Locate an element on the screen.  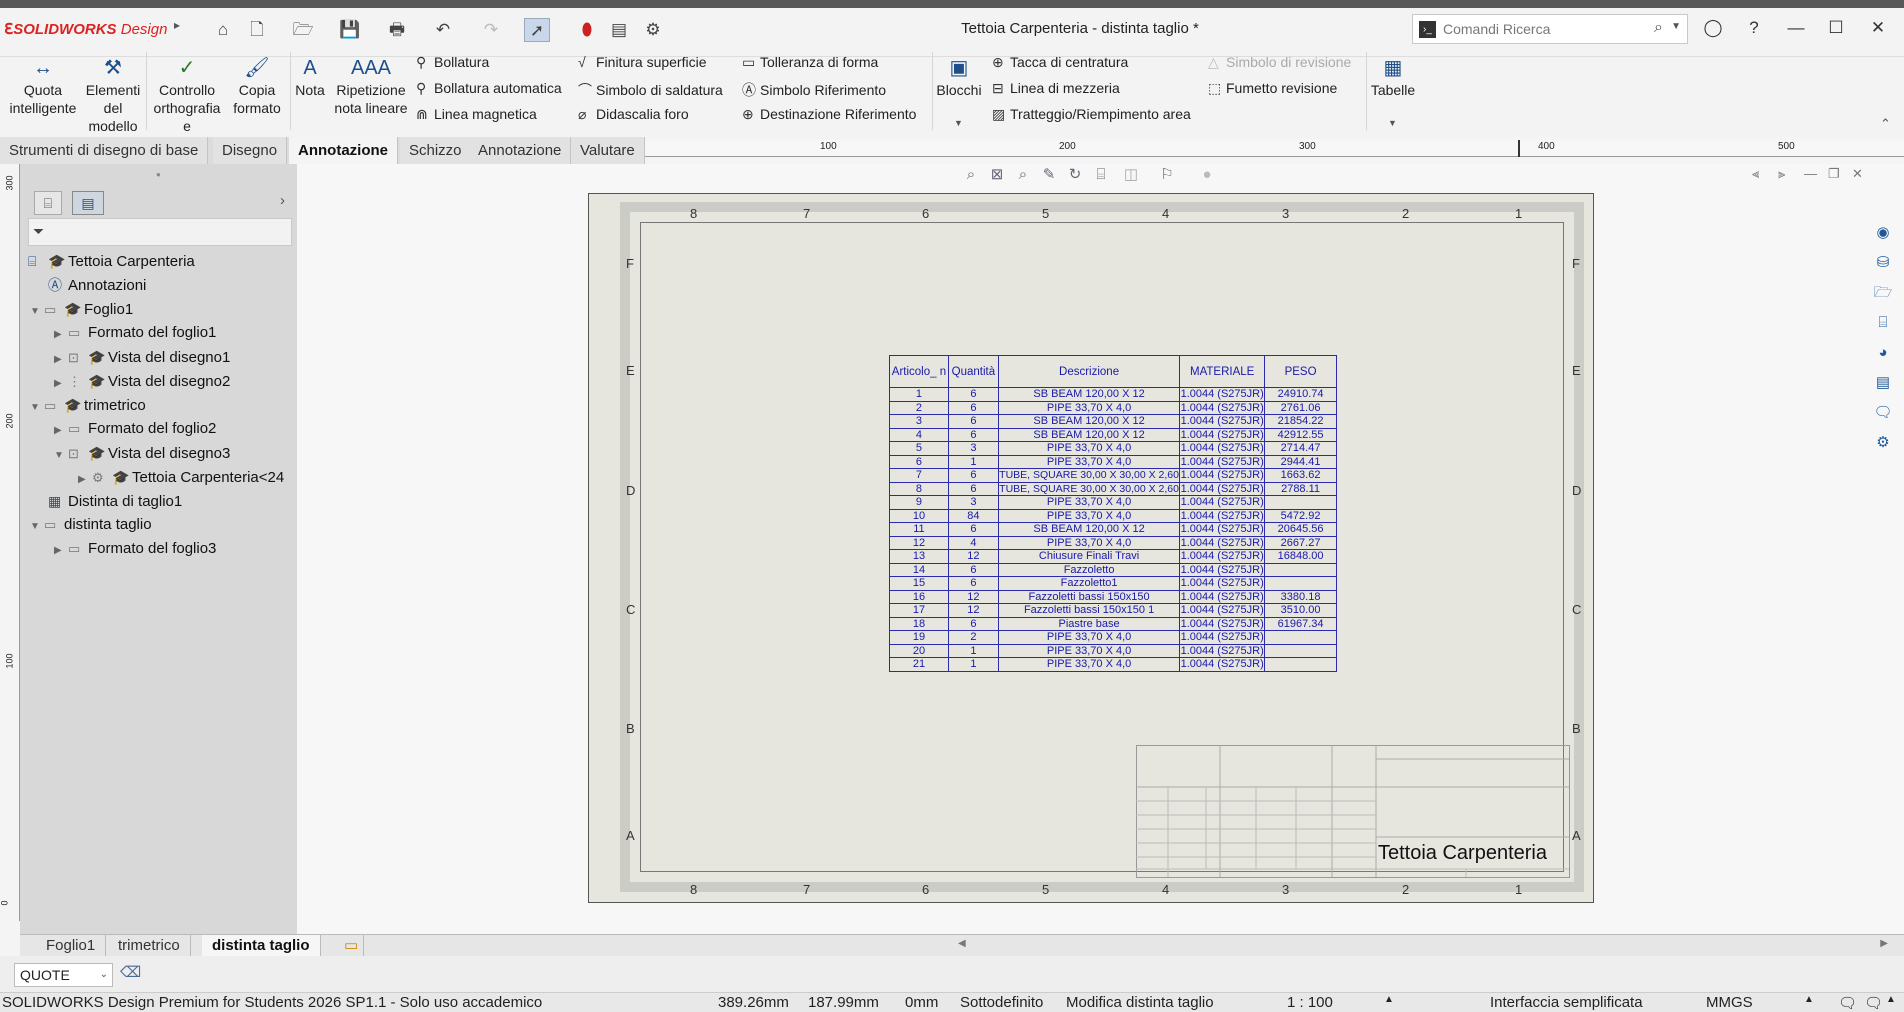
table-row: 6 1 PIPE 33,70 X 4,0 1.0044 (S275JR) 2944.41 is located at coordinates (1113, 461).